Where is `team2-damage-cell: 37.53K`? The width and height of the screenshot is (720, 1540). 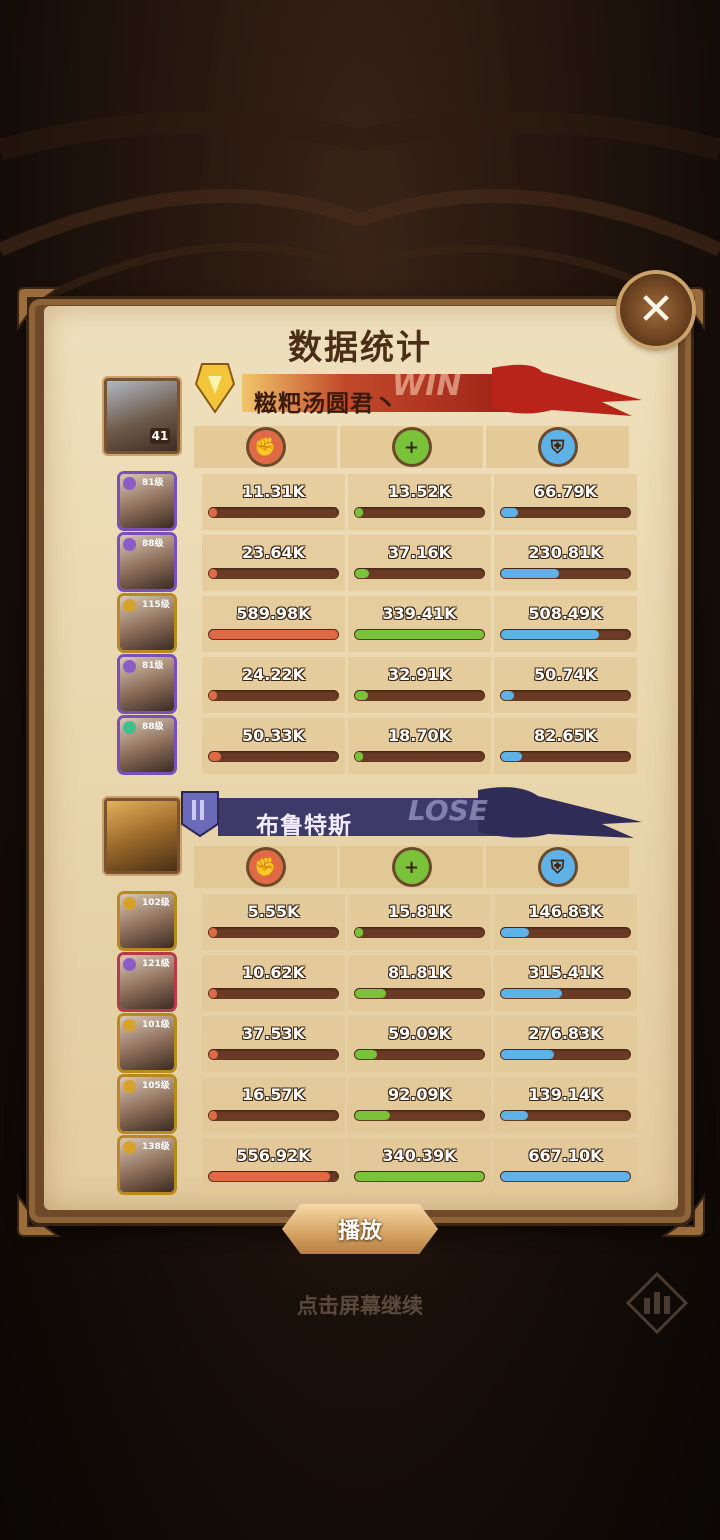
team2-damage-cell: 37.53K is located at coordinates (273, 1044).